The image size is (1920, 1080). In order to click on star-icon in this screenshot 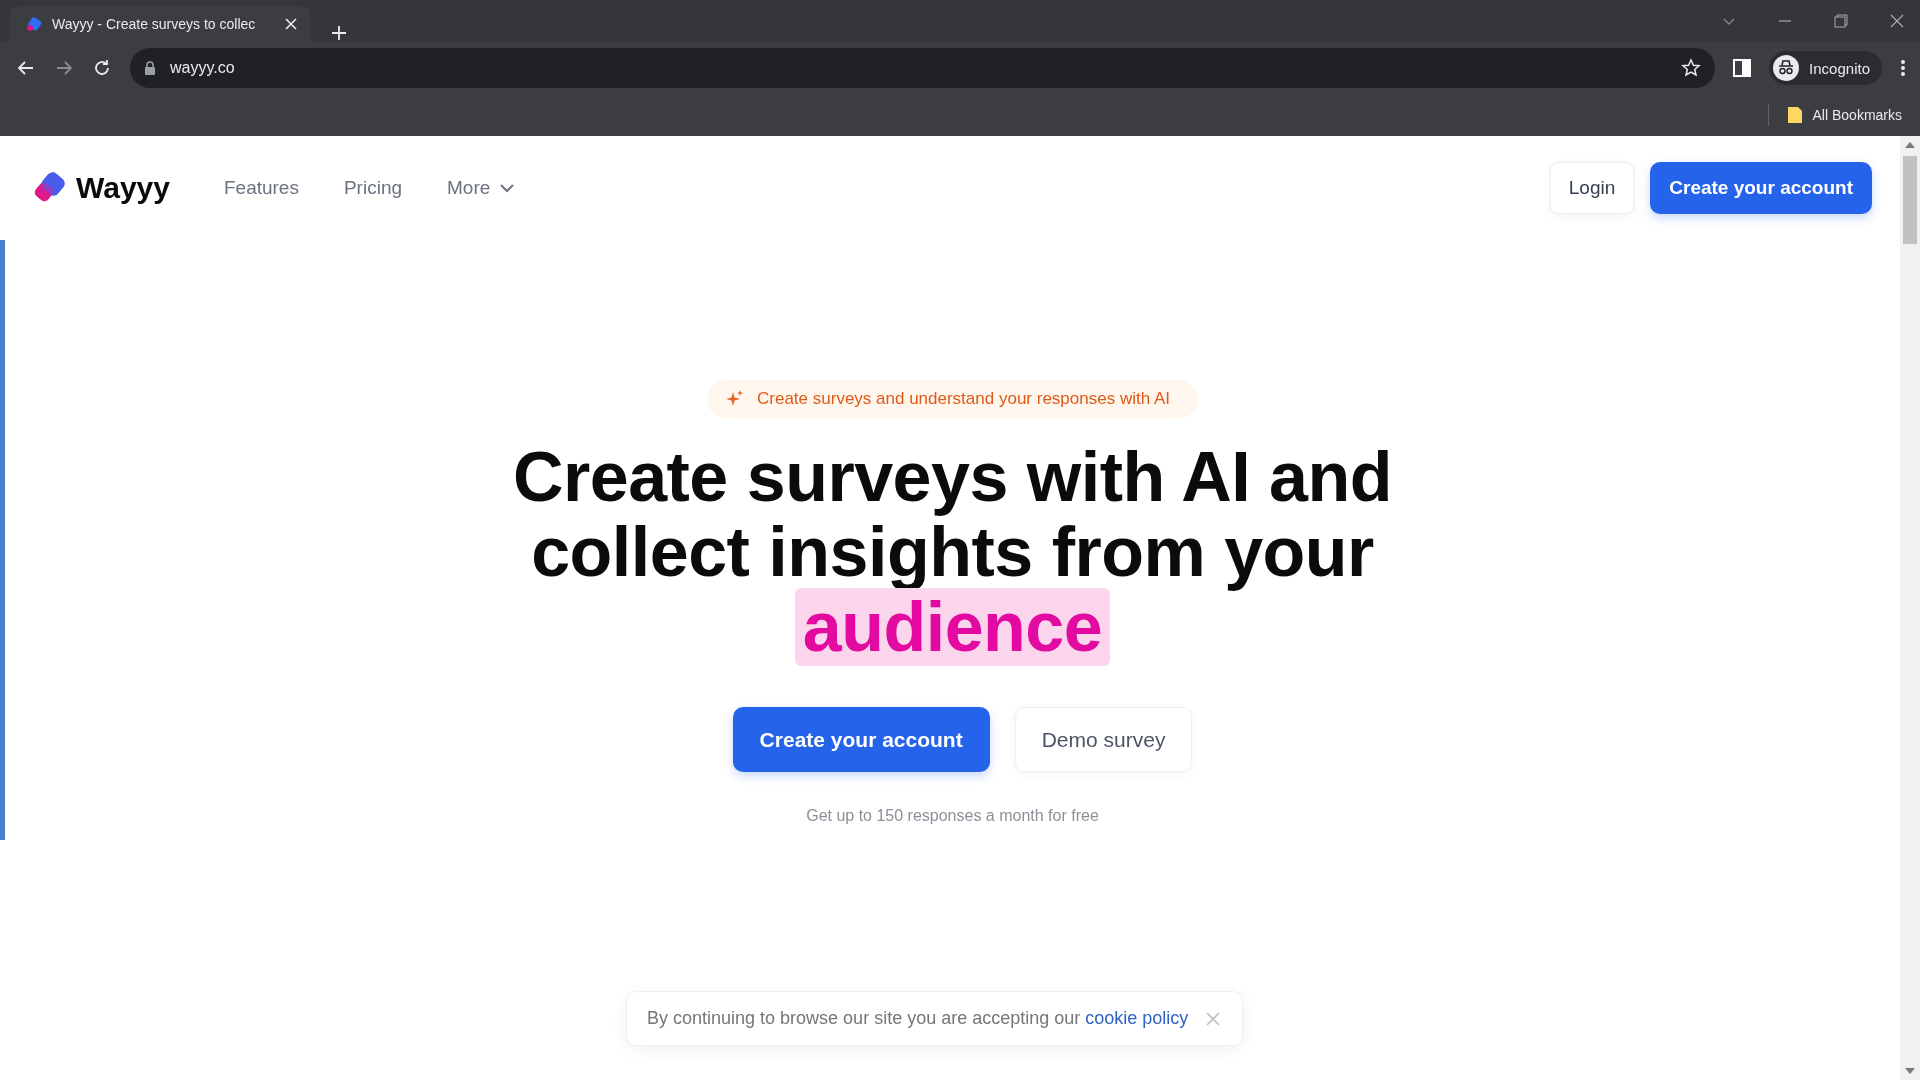, I will do `click(1691, 68)`.